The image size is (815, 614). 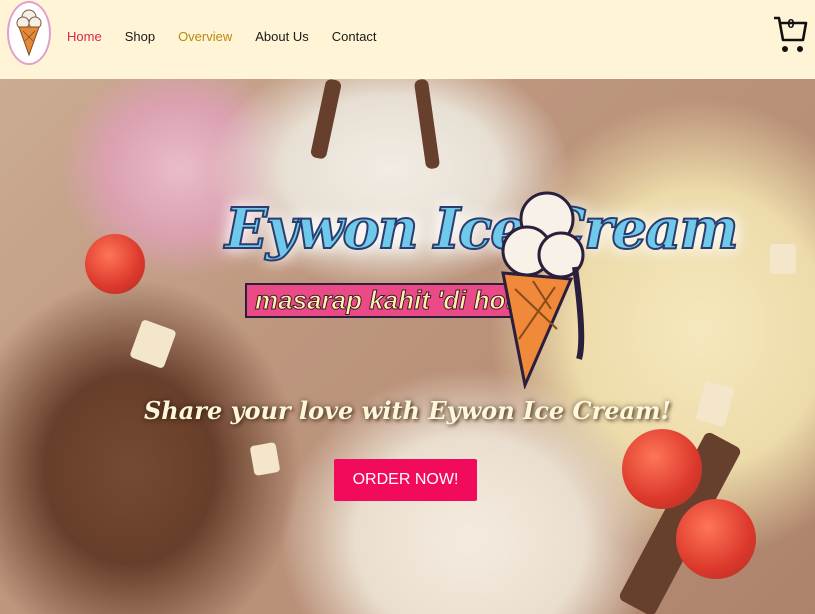 What do you see at coordinates (407, 410) in the screenshot?
I see `hero-tagline: Share your love with Eywon Ice Cream!` at bounding box center [407, 410].